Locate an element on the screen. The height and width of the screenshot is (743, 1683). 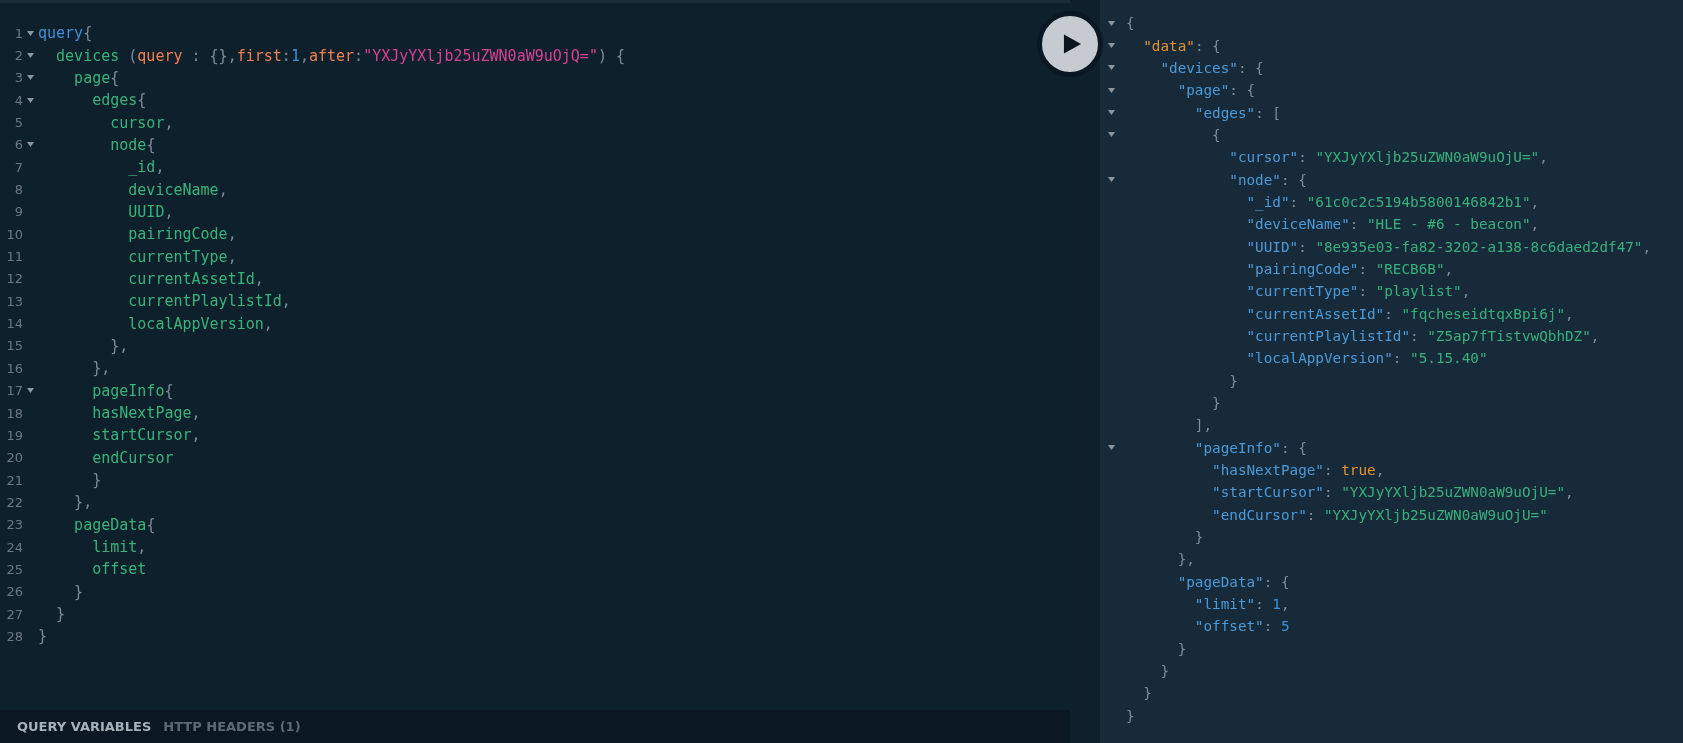
code-line: hasNextPage, is located at coordinates (146, 413).